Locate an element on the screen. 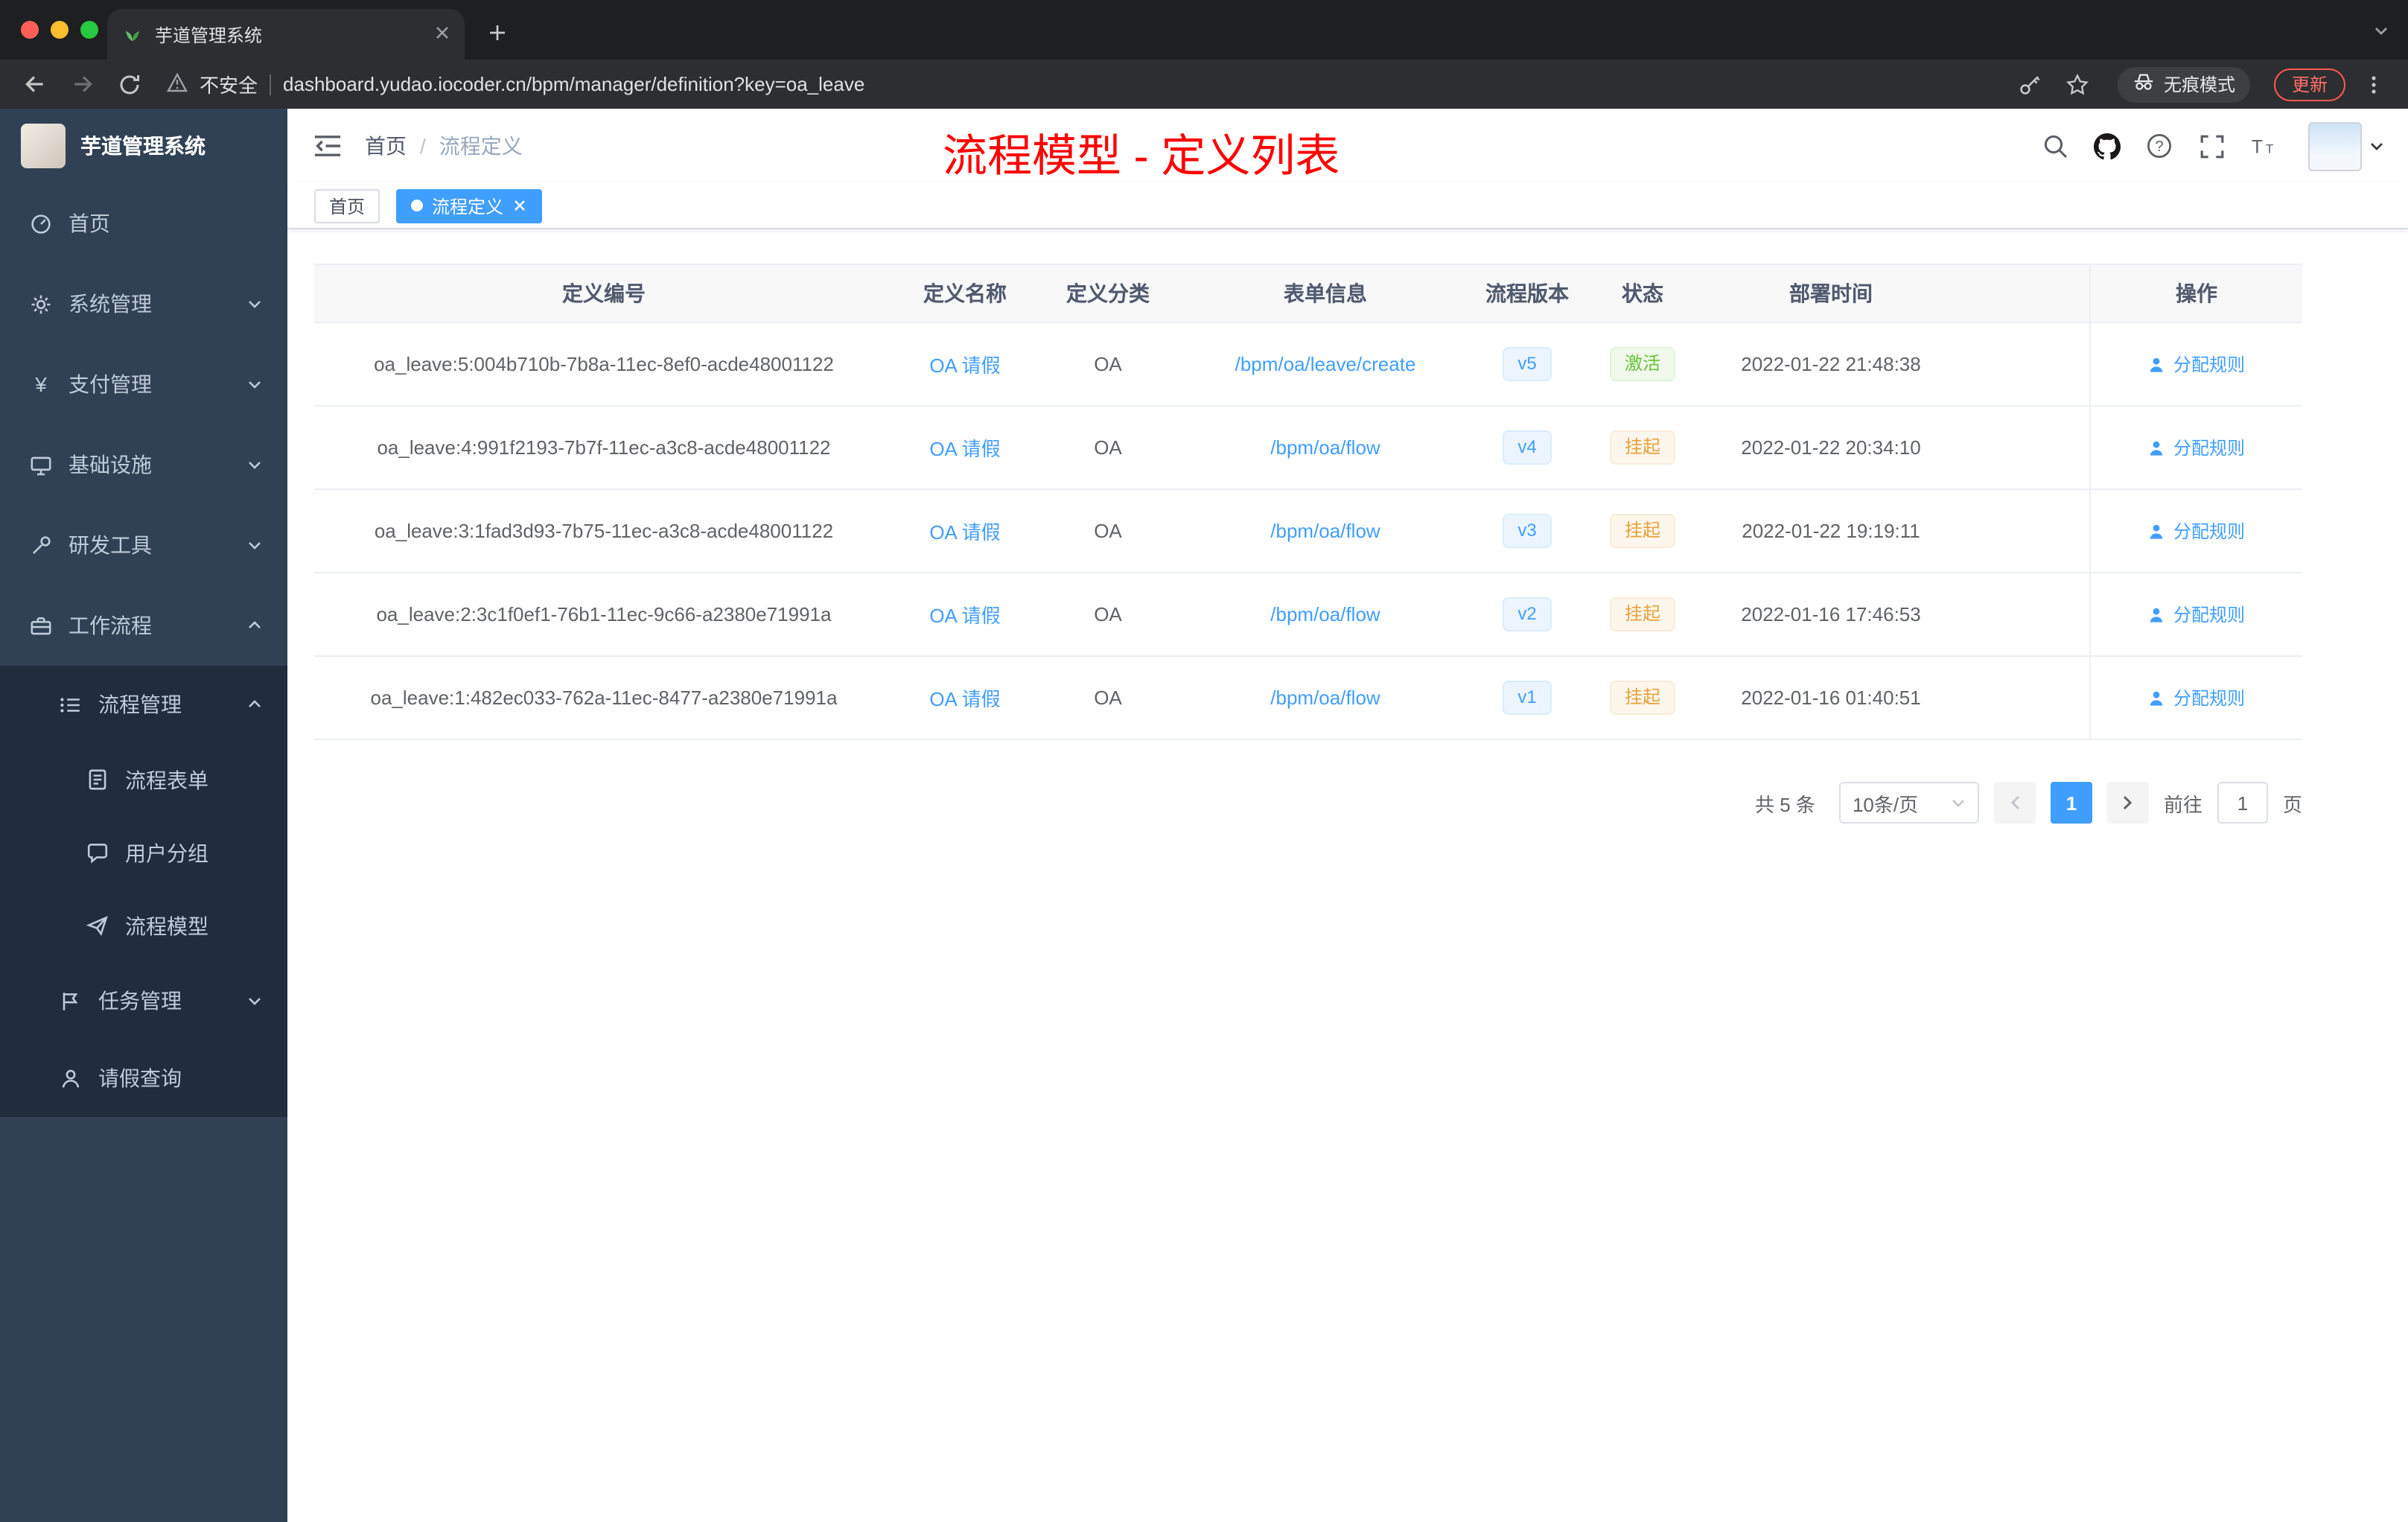 Image resolution: width=2408 pixels, height=1522 pixels. sidebar-collapse-icon is located at coordinates (327, 146).